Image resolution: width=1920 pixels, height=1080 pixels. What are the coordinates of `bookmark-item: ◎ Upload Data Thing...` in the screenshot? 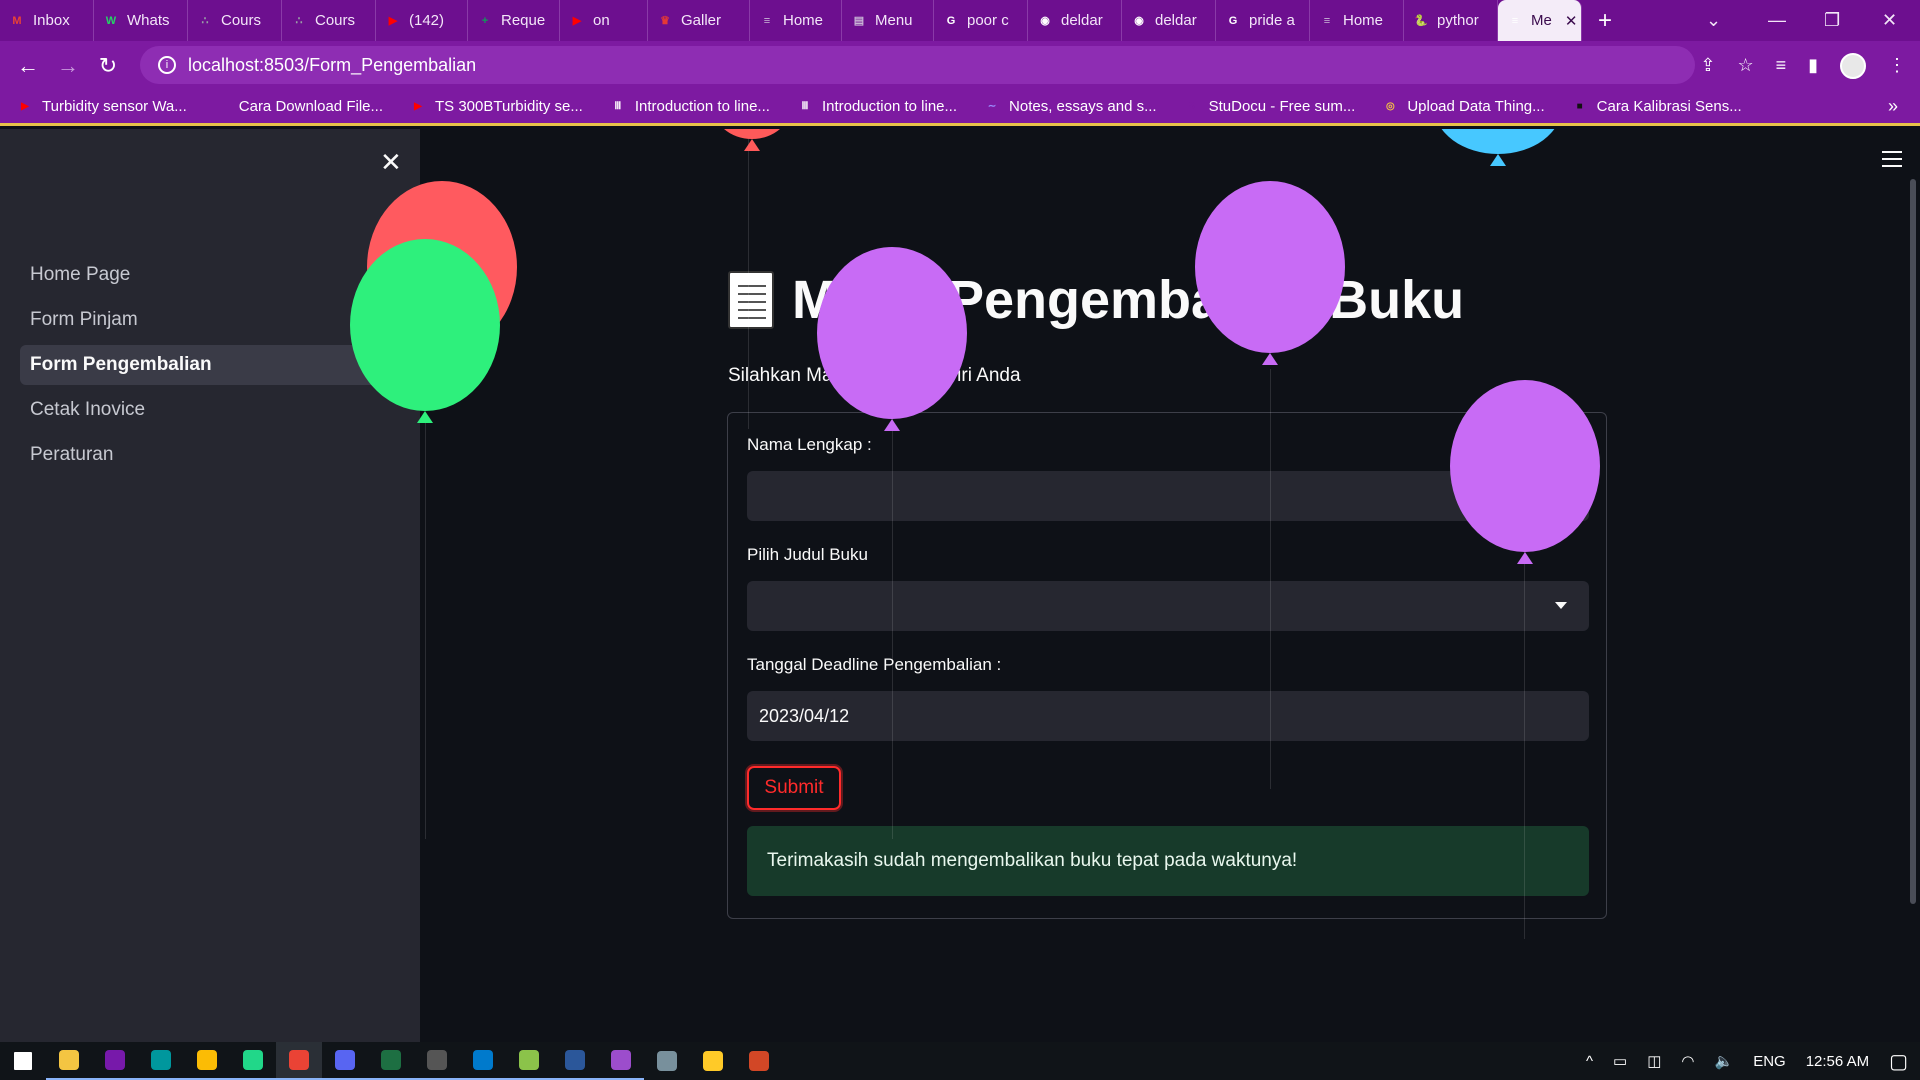 It's located at (1463, 107).